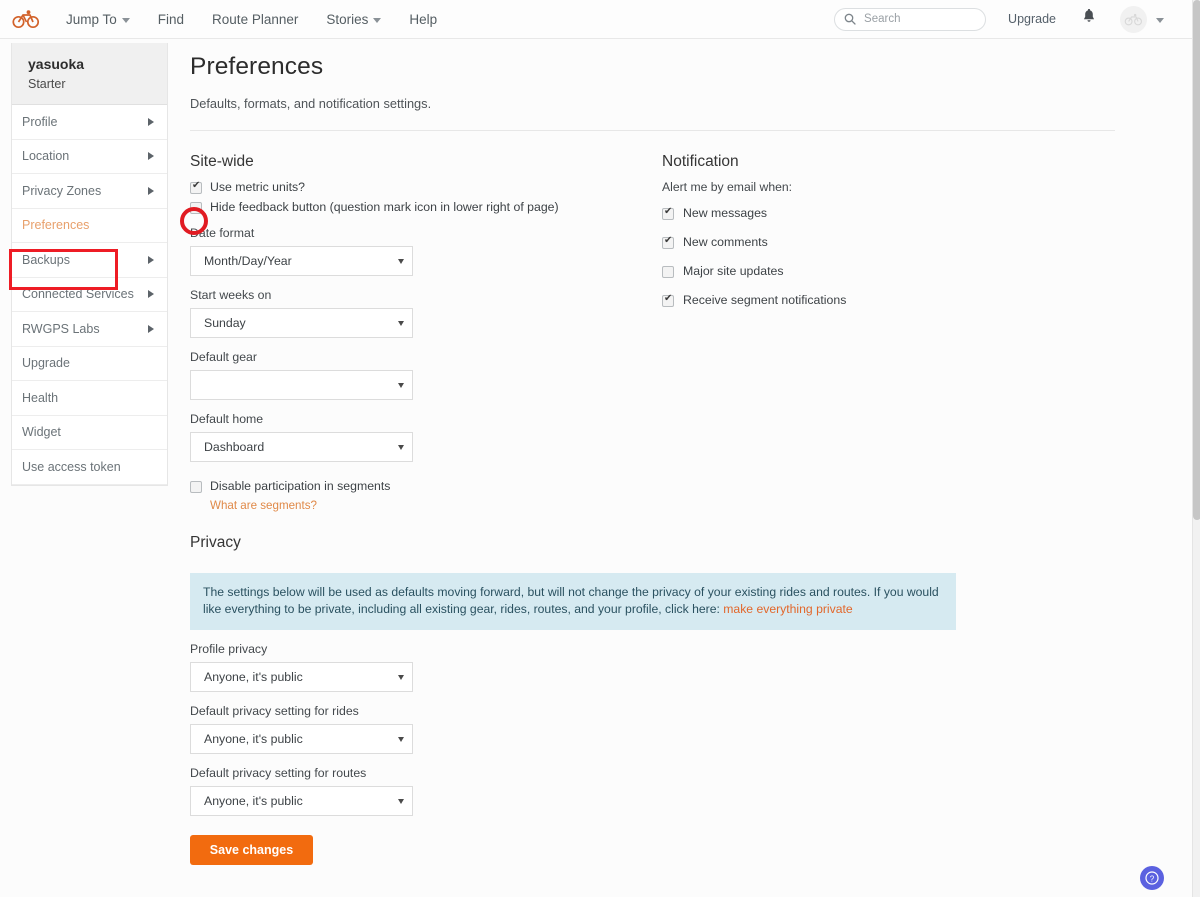  Describe the element at coordinates (700, 161) in the screenshot. I see `section-heading-notification: Notification` at that location.